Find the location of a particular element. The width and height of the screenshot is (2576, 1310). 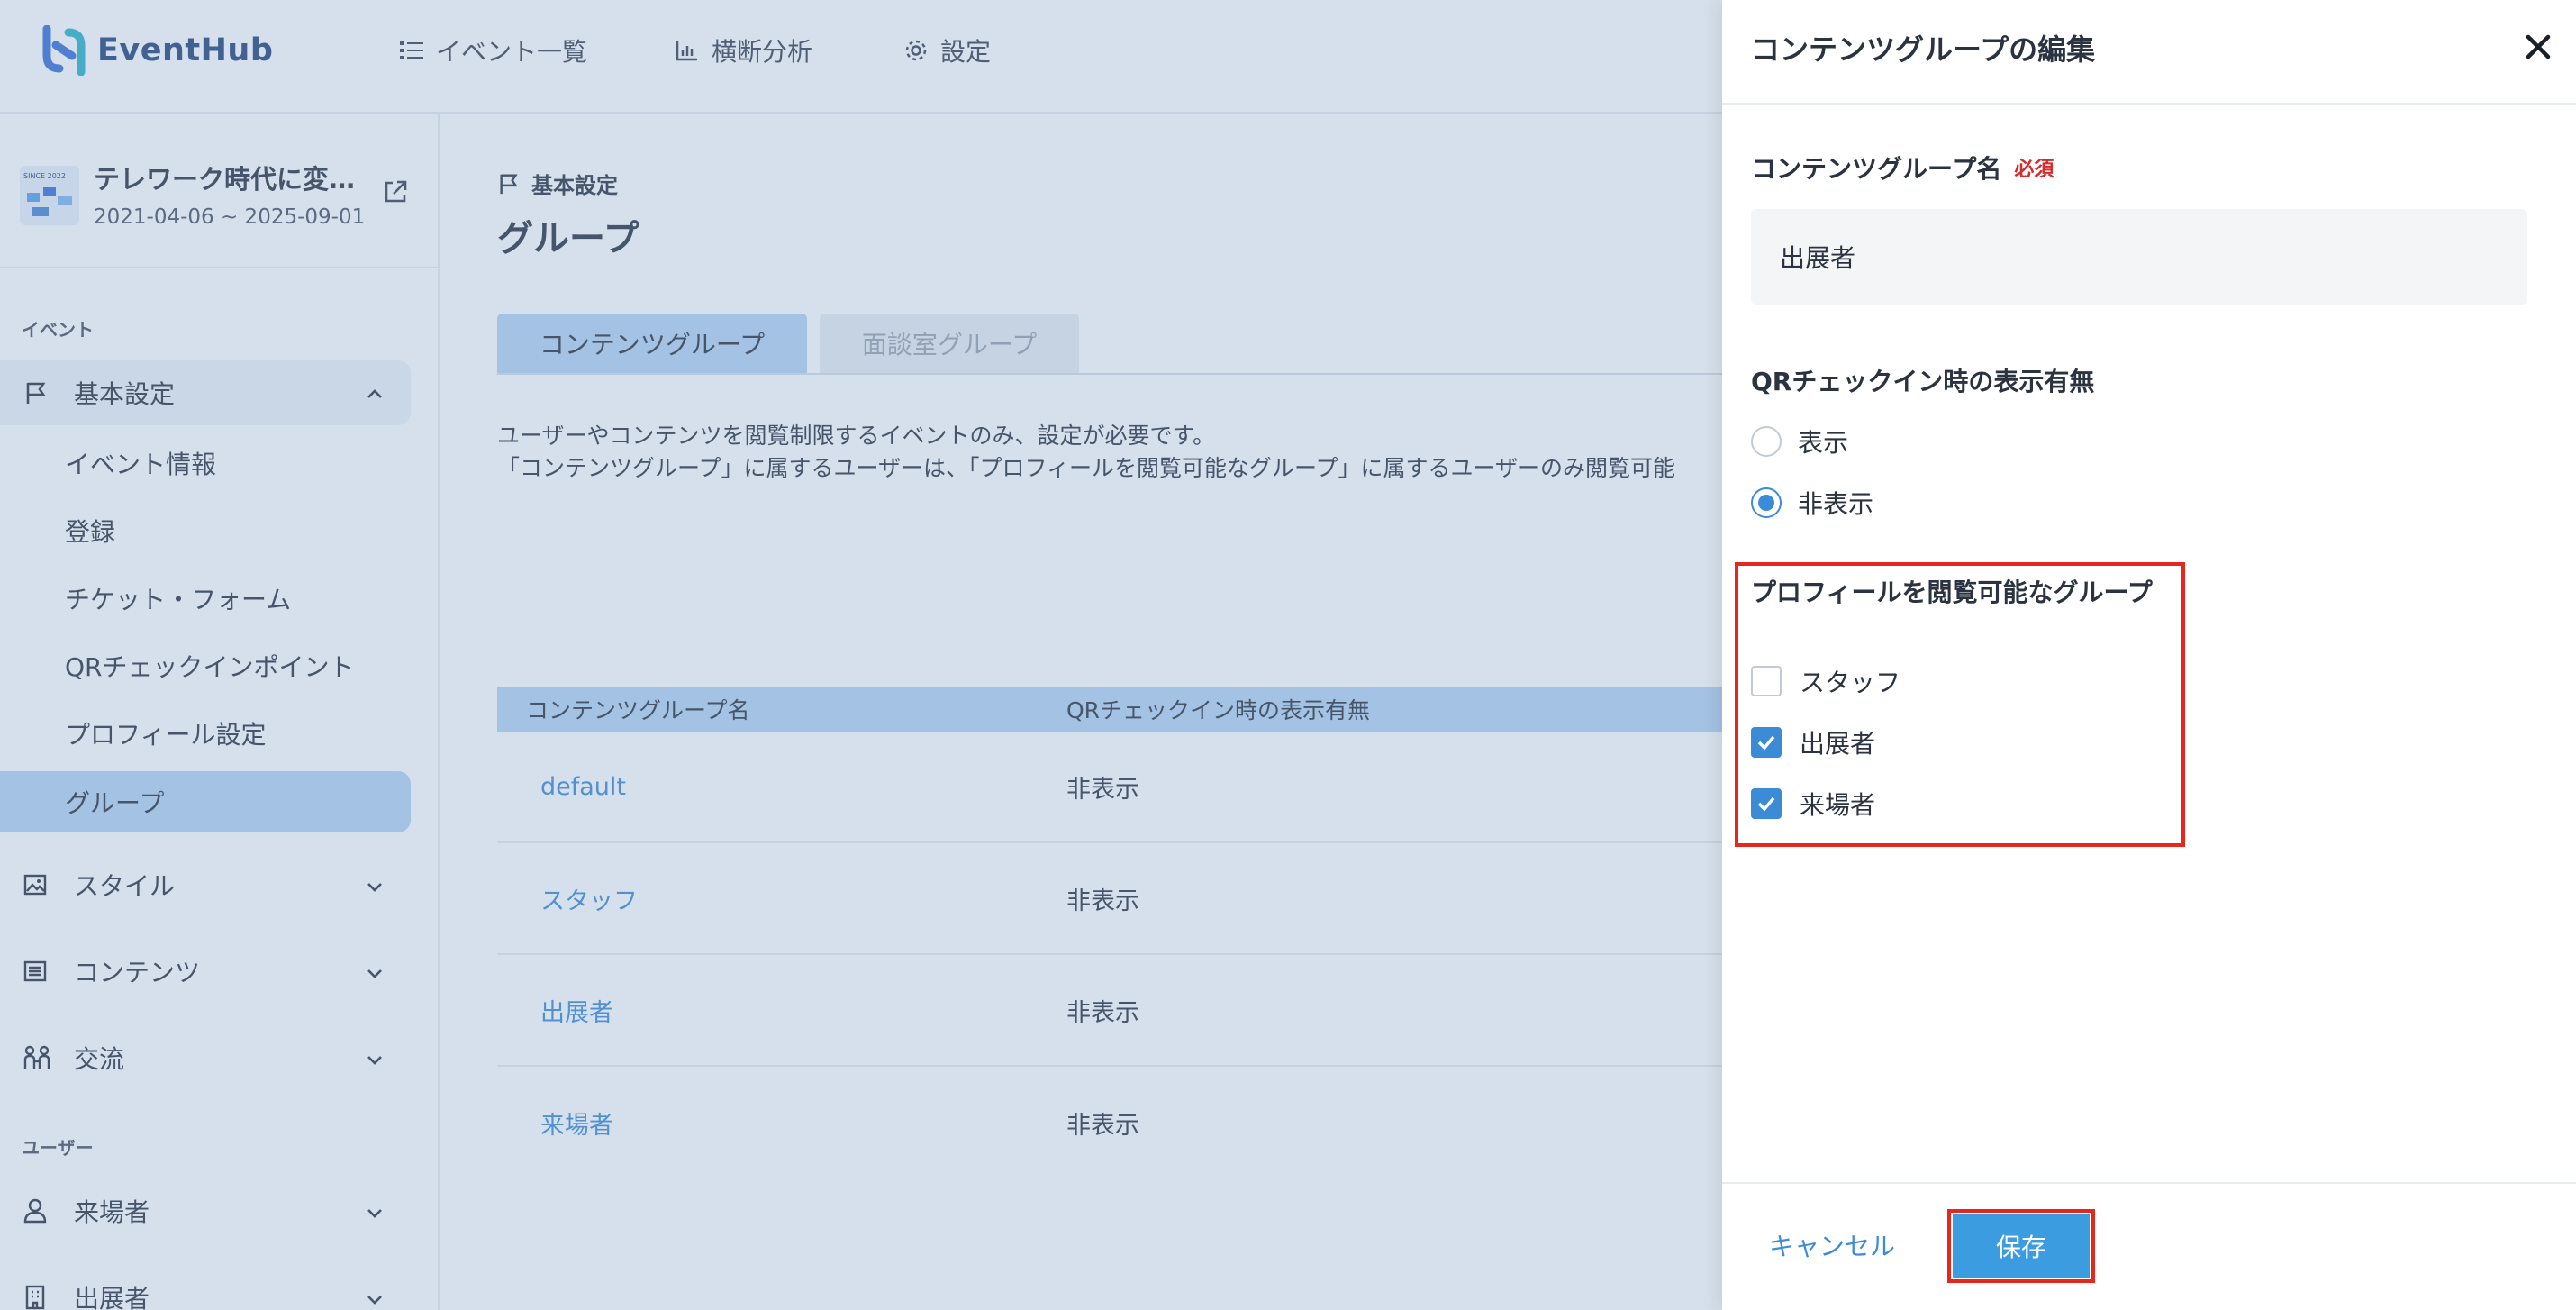

checkbox-option-exhibitors: 出展者 is located at coordinates (1813, 742).